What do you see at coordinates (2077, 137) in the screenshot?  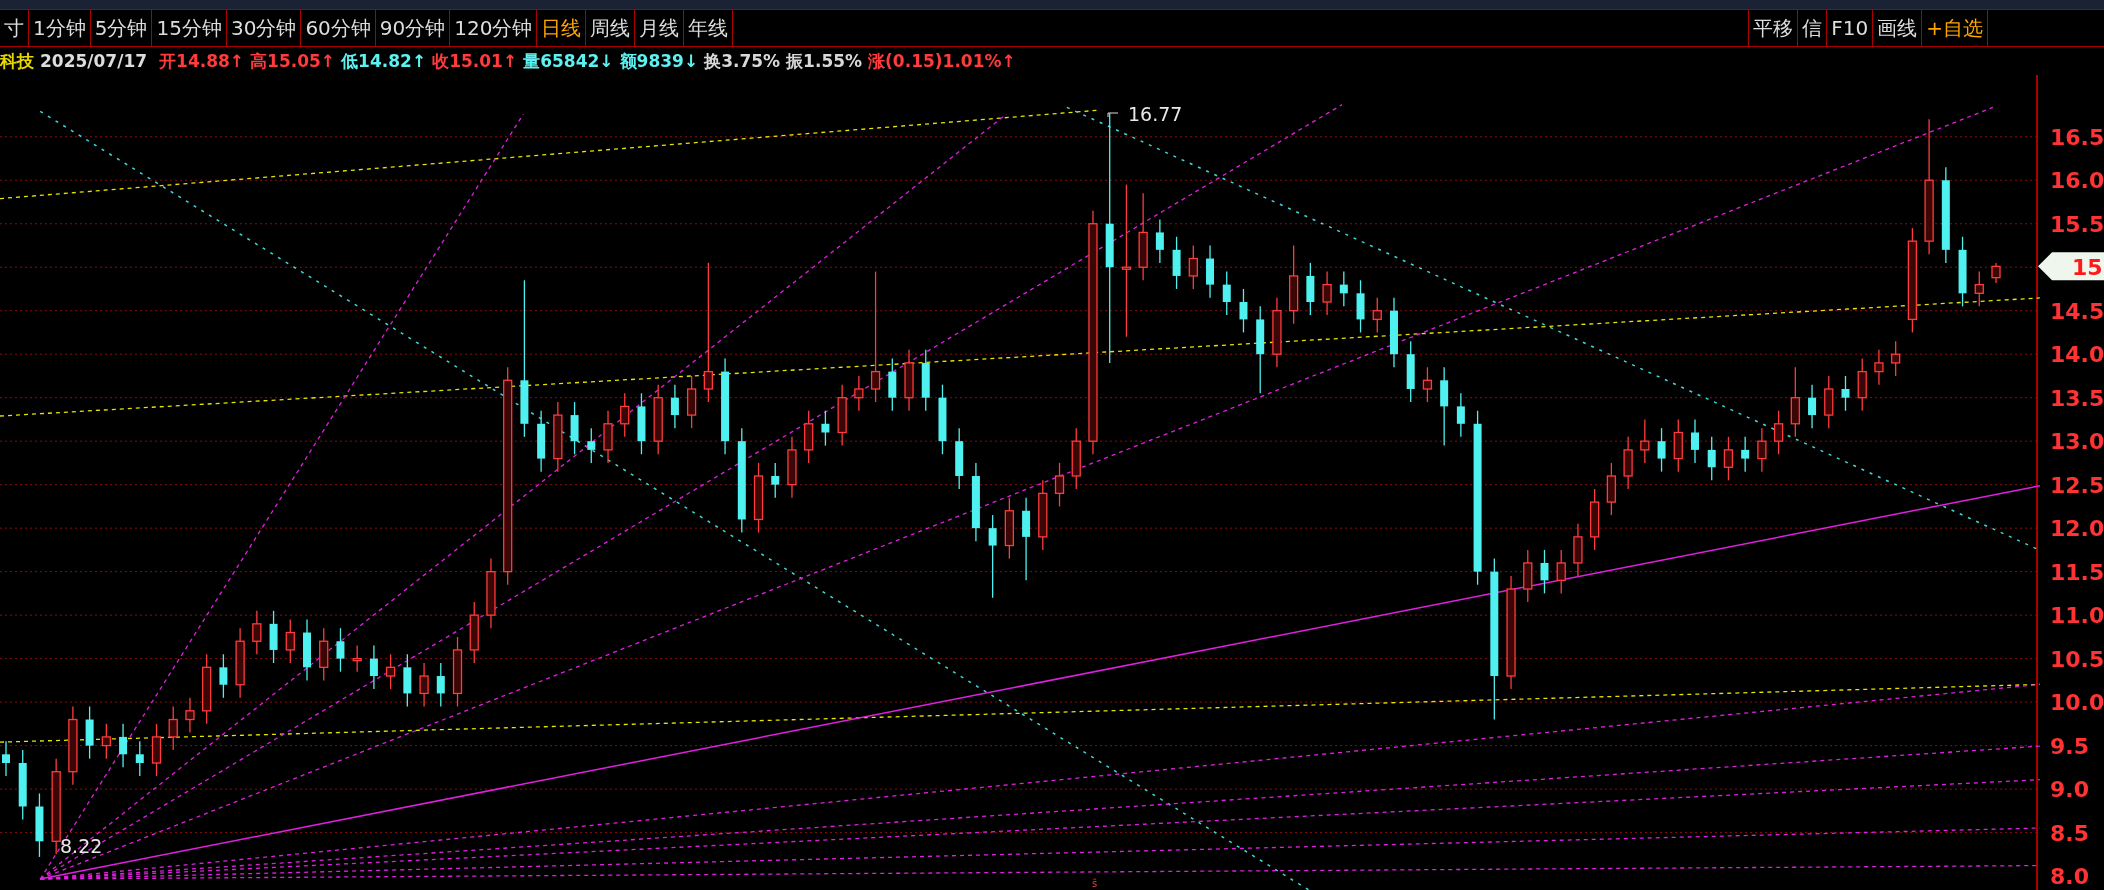 I see `price-axis-label: 16.5` at bounding box center [2077, 137].